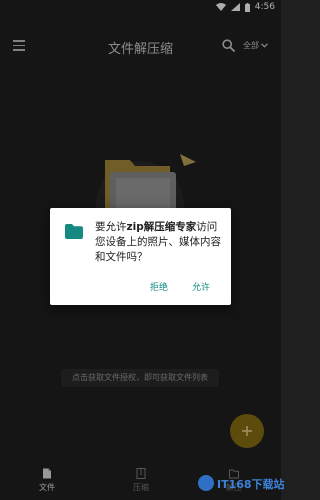 The height and width of the screenshot is (500, 320). I want to click on dialog-message: 要允许zip解压缩专家访问您设备上的照片、媒体内容和文件吗？, so click(160, 242).